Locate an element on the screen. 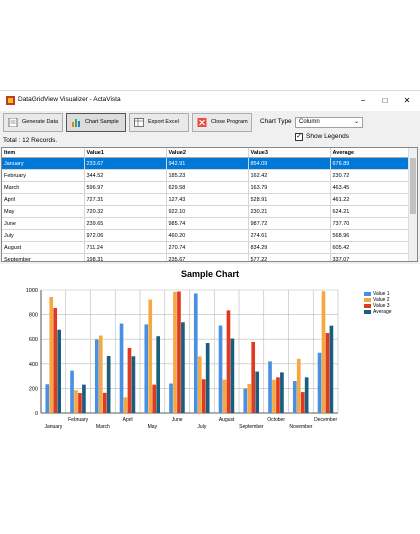 The width and height of the screenshot is (420, 534). table-cell: 568.96 is located at coordinates (370, 235).